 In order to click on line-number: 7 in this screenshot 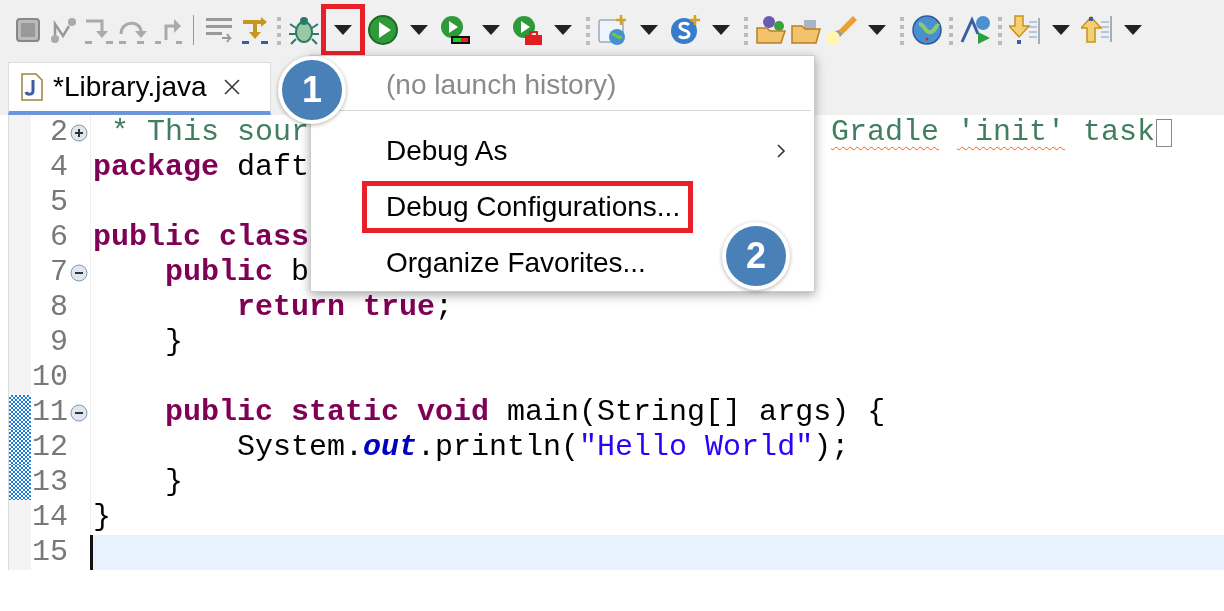, I will do `click(58, 272)`.